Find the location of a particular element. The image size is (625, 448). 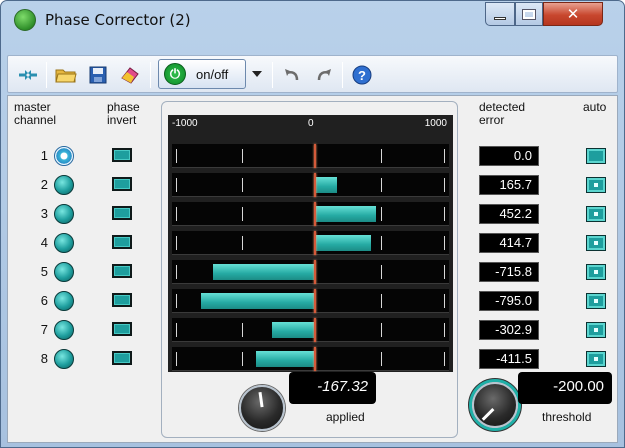

scale-min-label: -1000 is located at coordinates (185, 123).